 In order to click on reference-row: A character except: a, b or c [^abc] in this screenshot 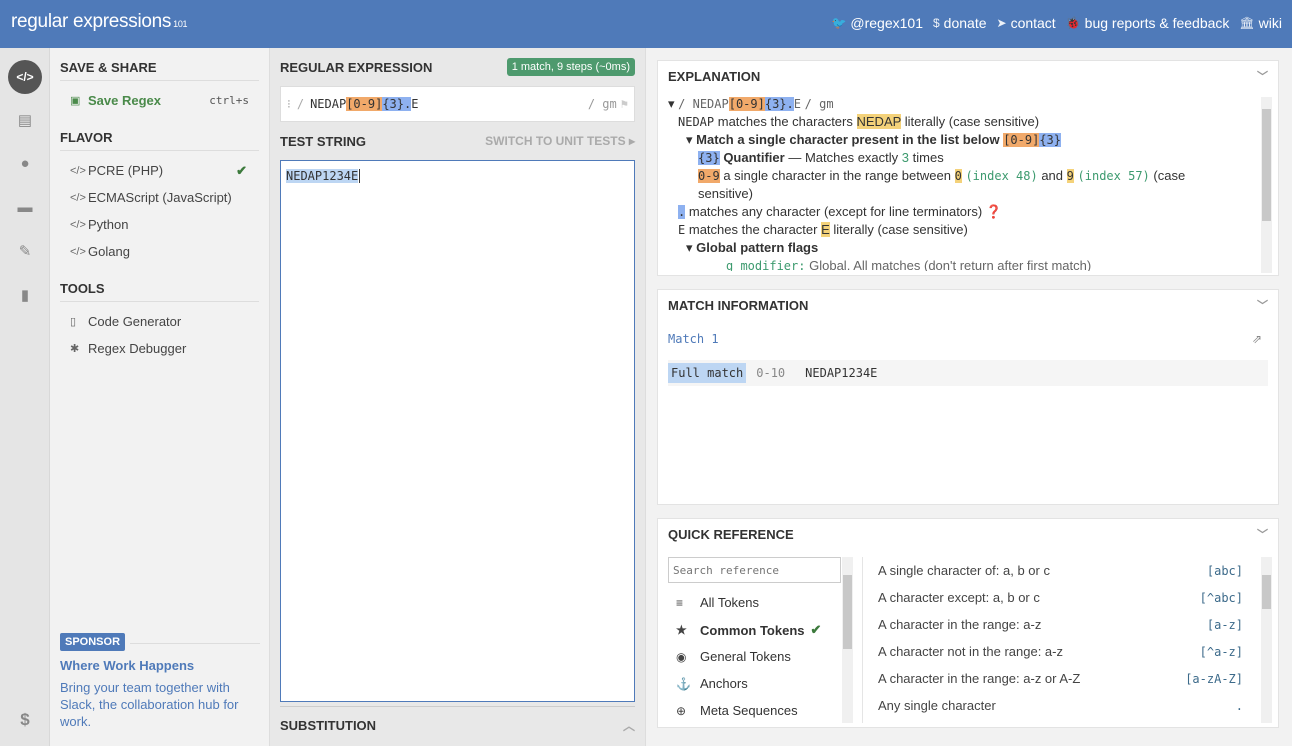, I will do `click(1060, 597)`.